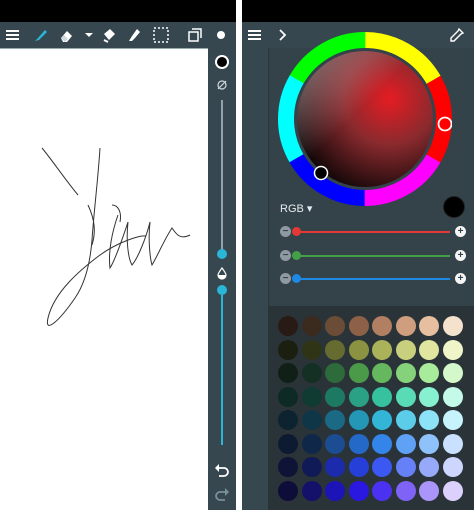 This screenshot has width=474, height=510. I want to click on blue-slider: − +, so click(373, 279).